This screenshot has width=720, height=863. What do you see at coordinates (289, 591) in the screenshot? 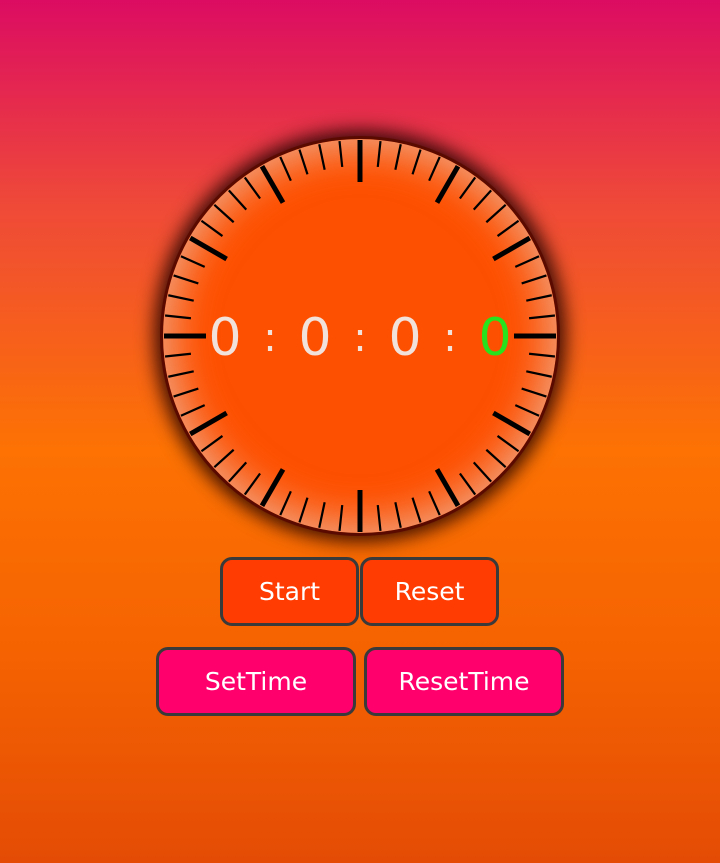
I see `start-button: Start` at bounding box center [289, 591].